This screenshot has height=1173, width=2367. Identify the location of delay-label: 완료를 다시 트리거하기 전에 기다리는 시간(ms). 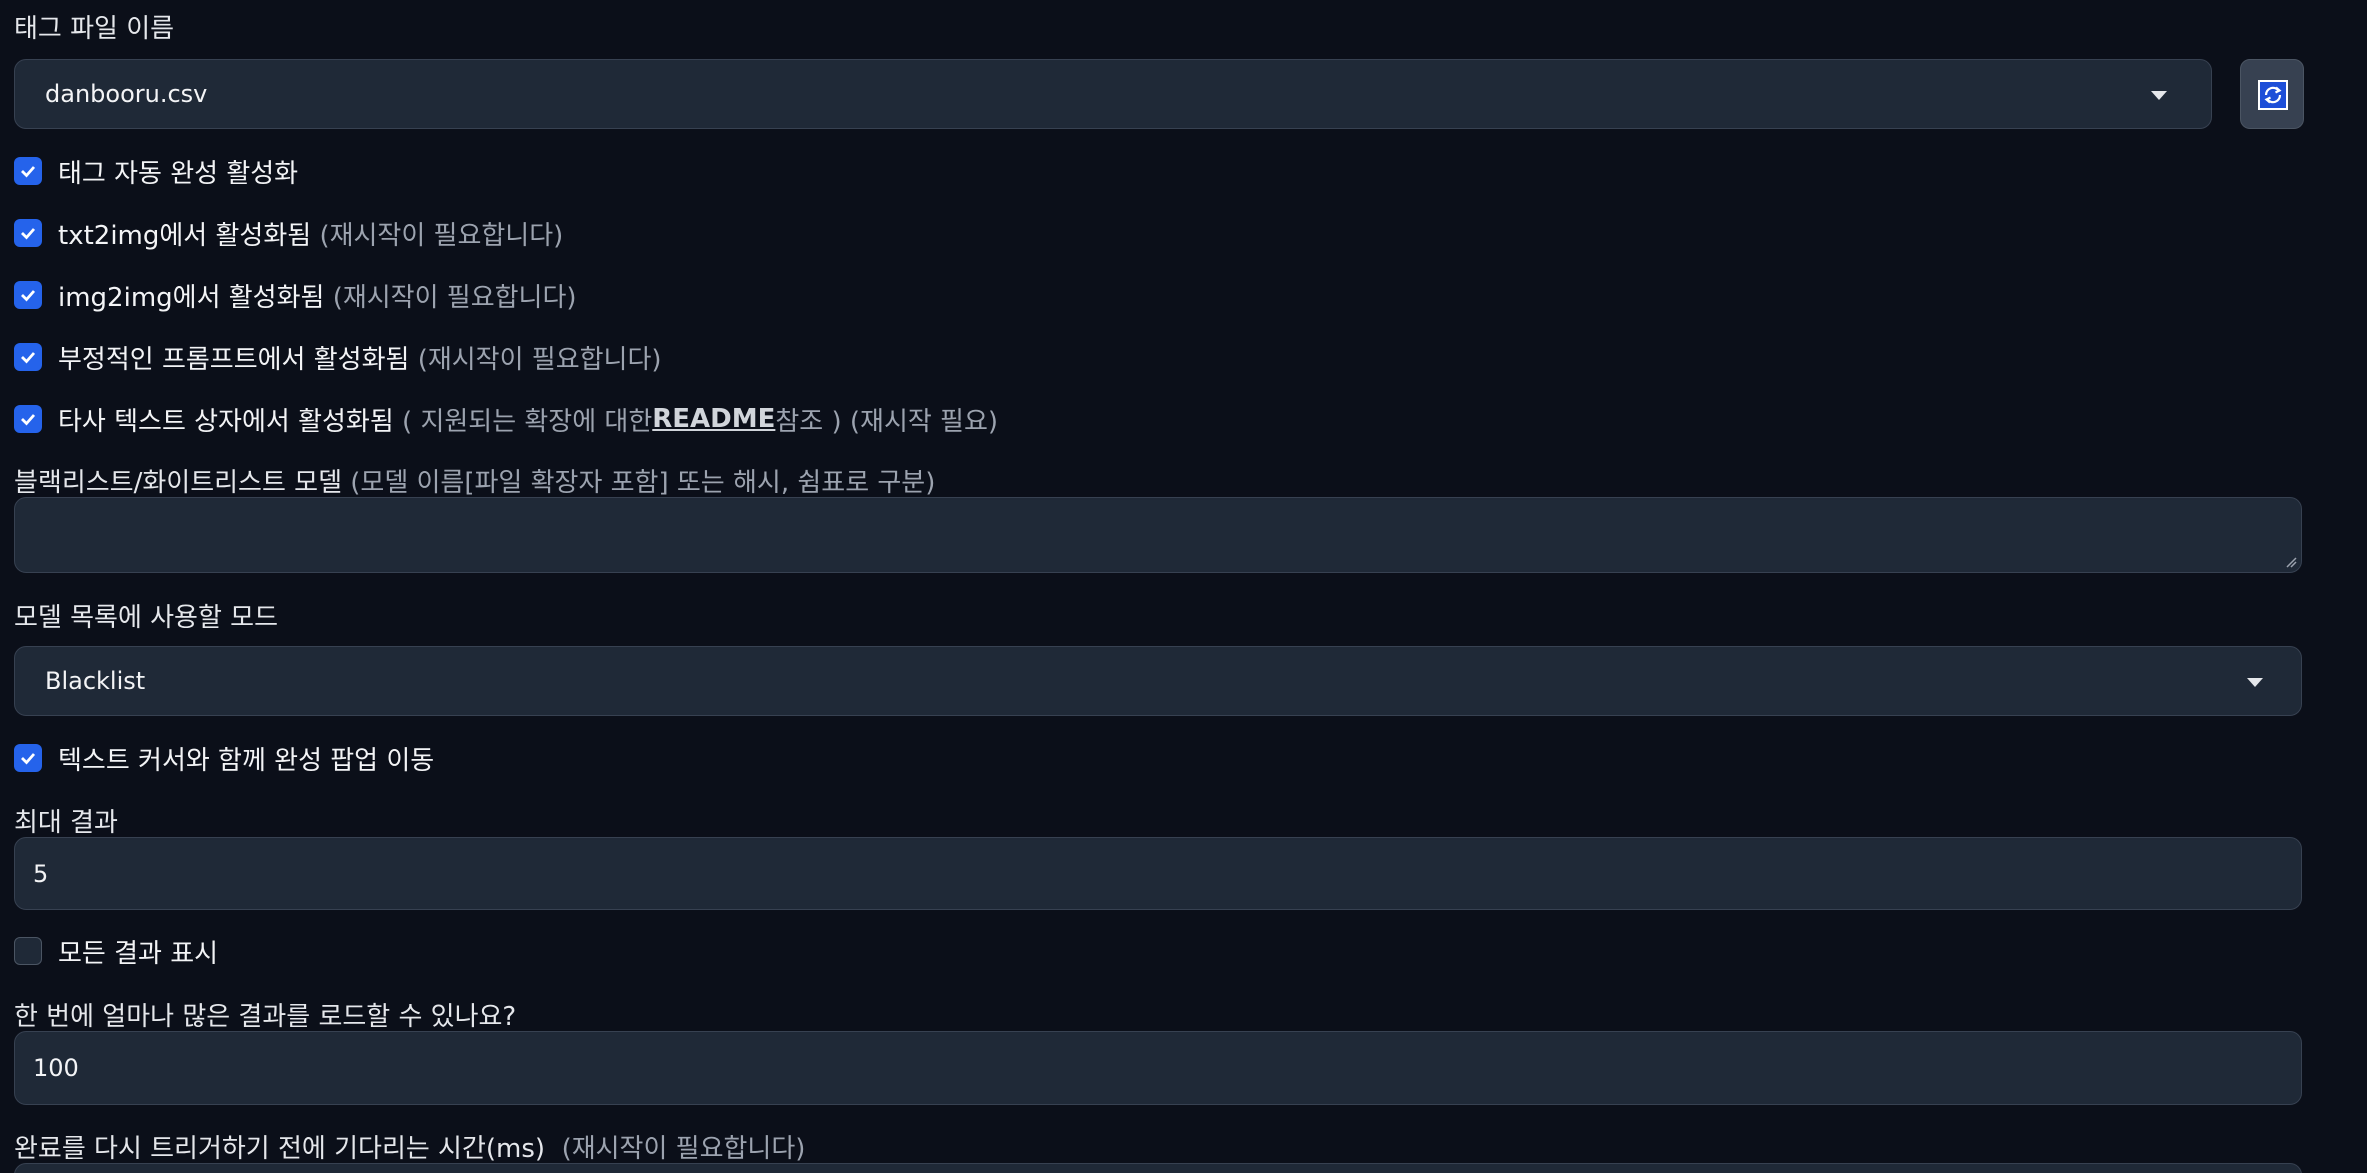
(280, 1149).